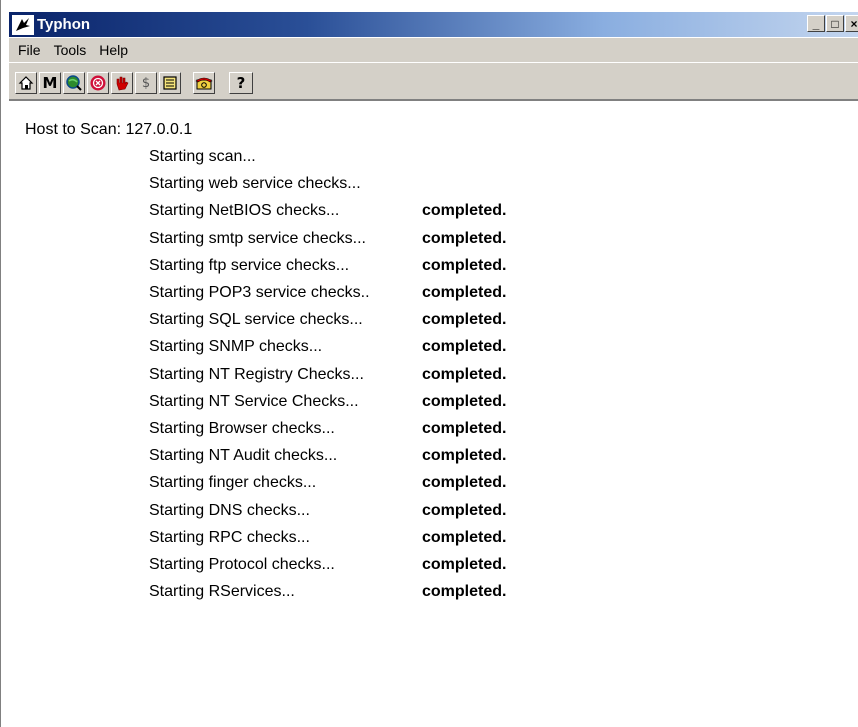  What do you see at coordinates (816, 23) in the screenshot?
I see `minimize-button: _` at bounding box center [816, 23].